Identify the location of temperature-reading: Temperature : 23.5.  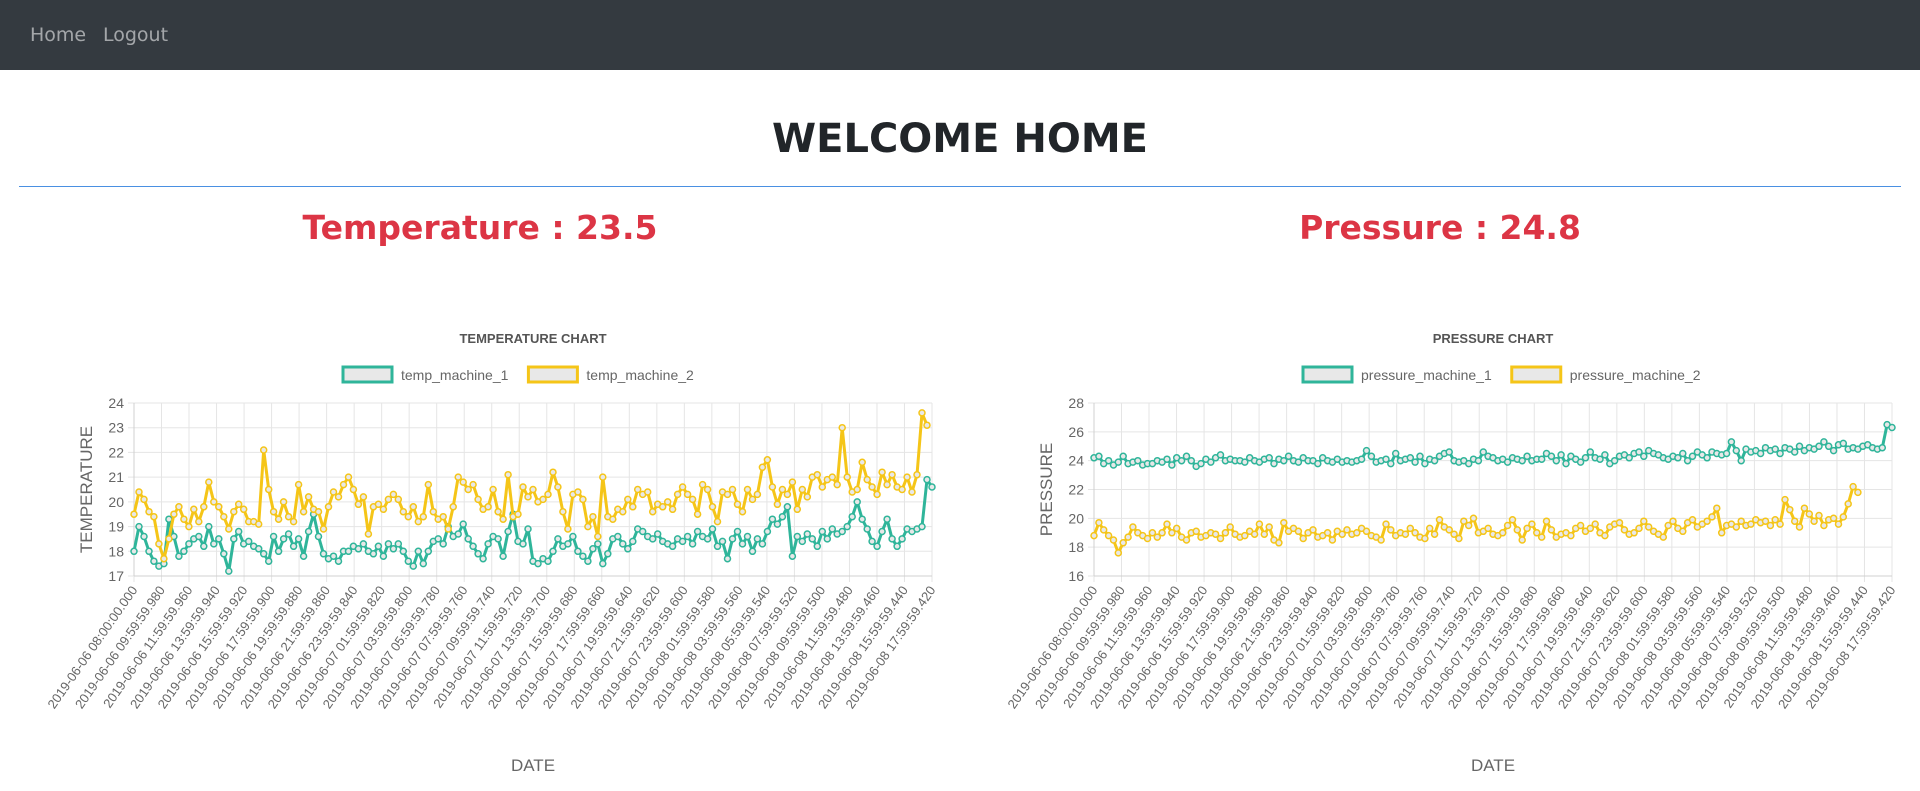
(480, 227).